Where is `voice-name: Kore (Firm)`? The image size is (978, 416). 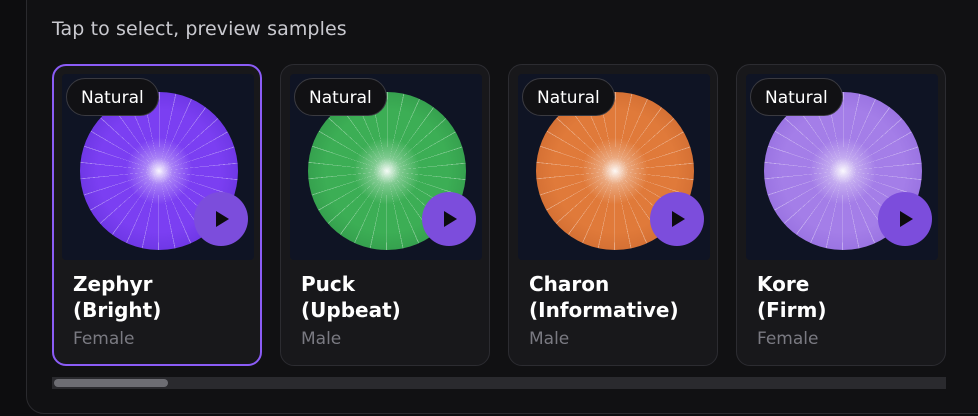
voice-name: Kore (Firm) is located at coordinates (792, 297).